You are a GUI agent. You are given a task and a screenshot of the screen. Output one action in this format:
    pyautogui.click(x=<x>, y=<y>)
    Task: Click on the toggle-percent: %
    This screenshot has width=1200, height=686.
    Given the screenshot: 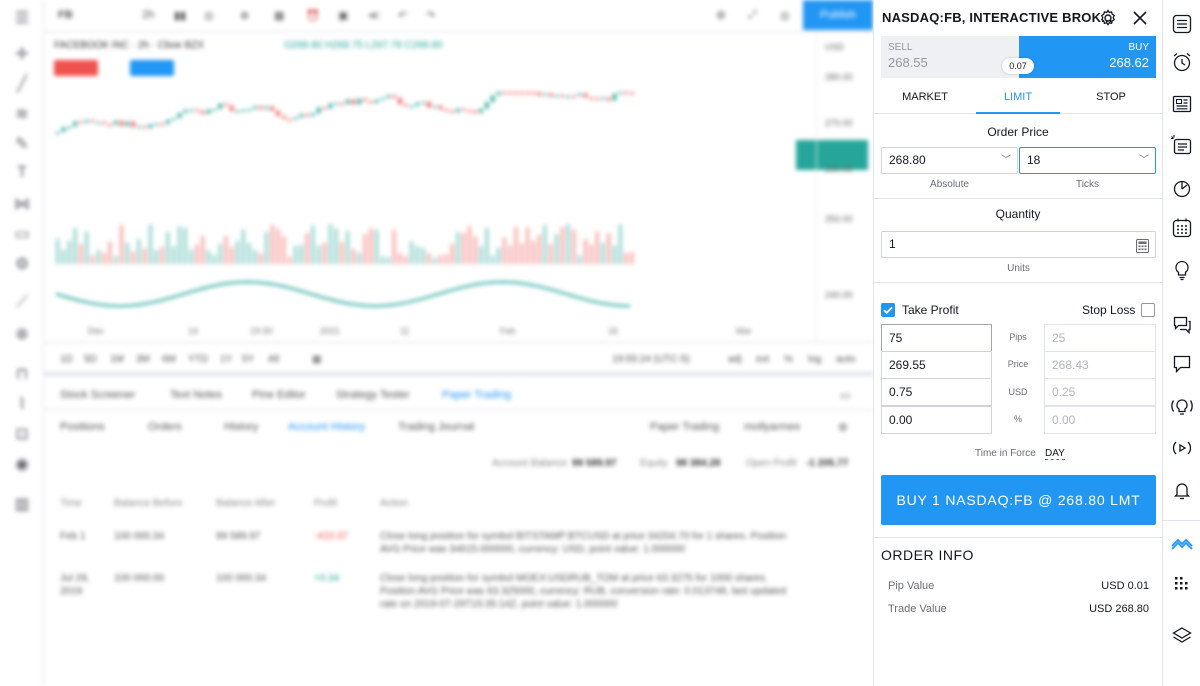 What is the action you would take?
    pyautogui.click(x=788, y=359)
    